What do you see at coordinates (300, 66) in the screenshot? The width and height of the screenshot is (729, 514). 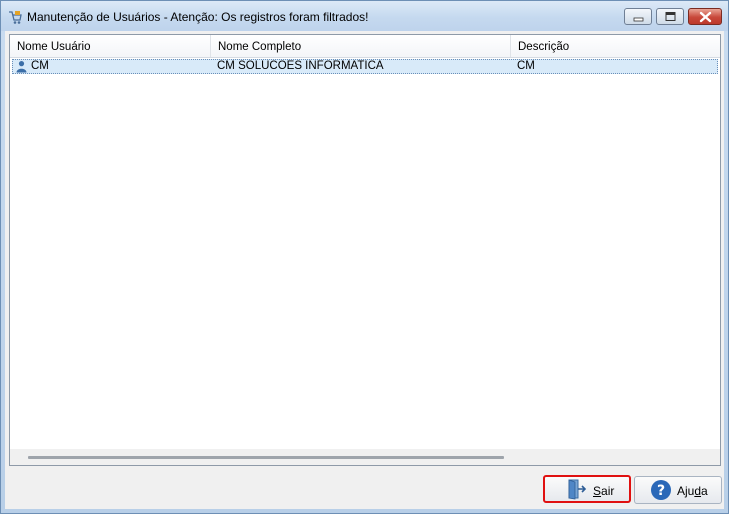 I see `cell-nome-completo: CM SOLUCOES INFORMATICA` at bounding box center [300, 66].